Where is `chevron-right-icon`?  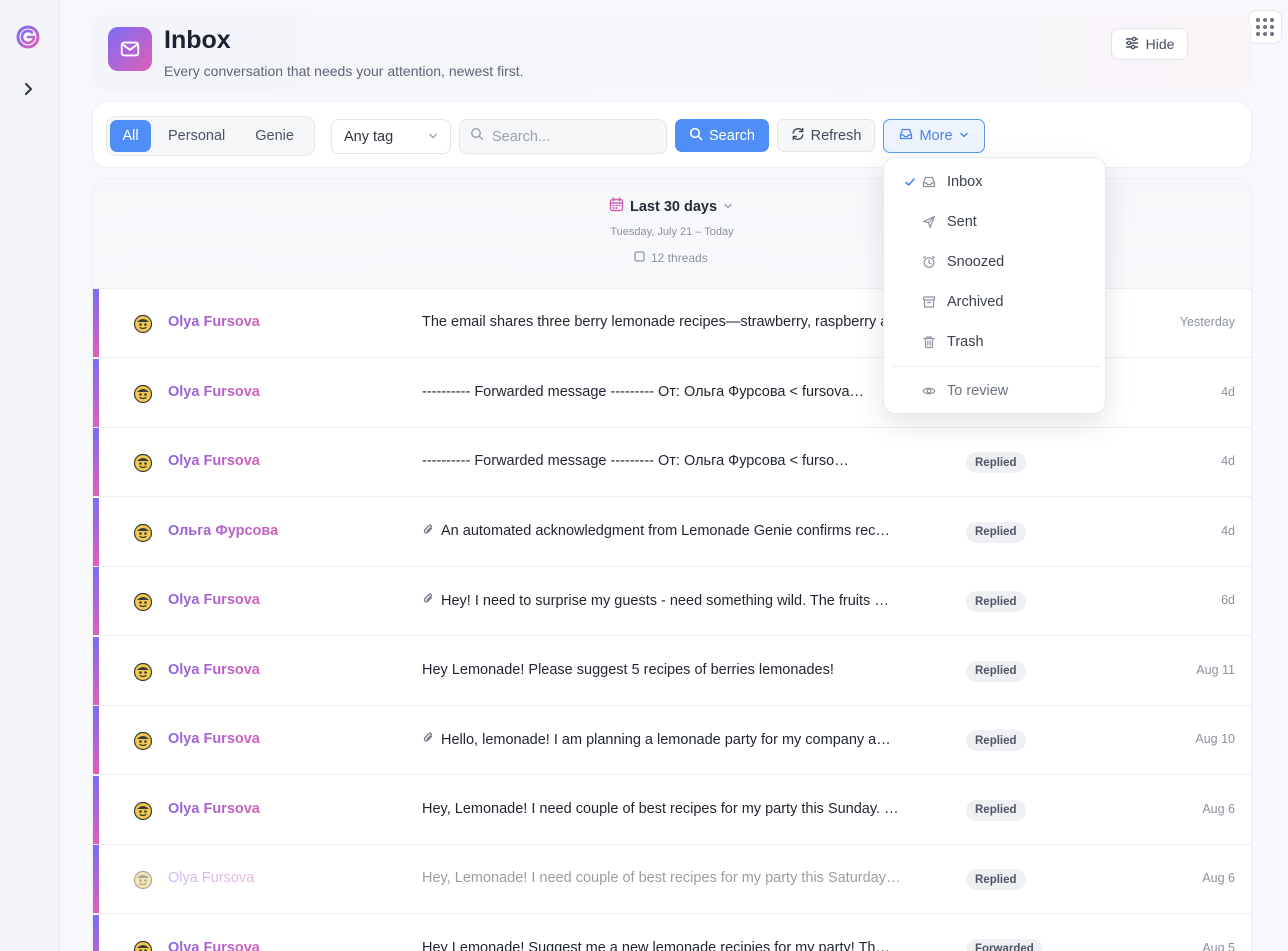 chevron-right-icon is located at coordinates (28, 89).